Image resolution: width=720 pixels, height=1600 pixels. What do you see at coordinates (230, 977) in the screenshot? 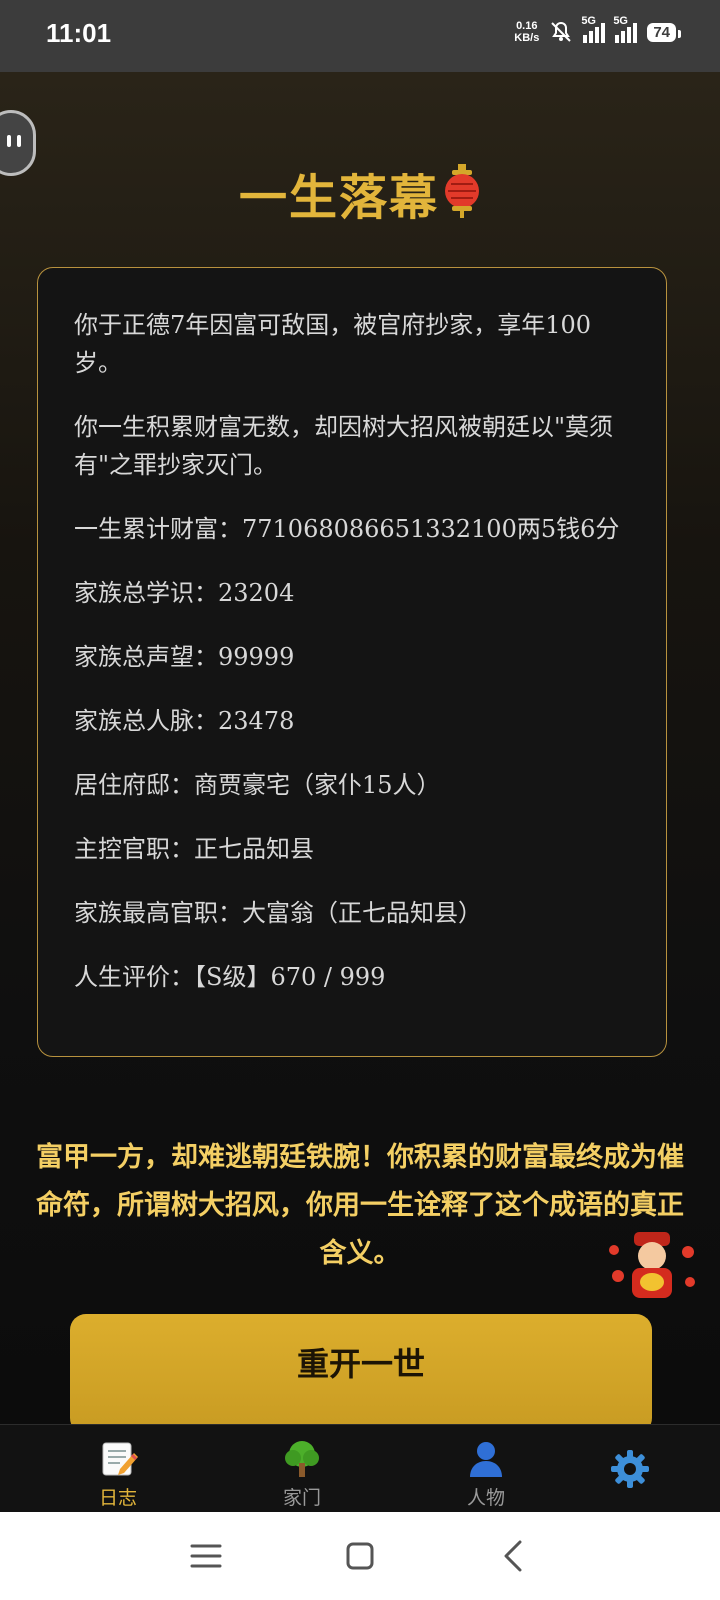
I see `summary-line: 人生评价：【S级】670 / 999` at bounding box center [230, 977].